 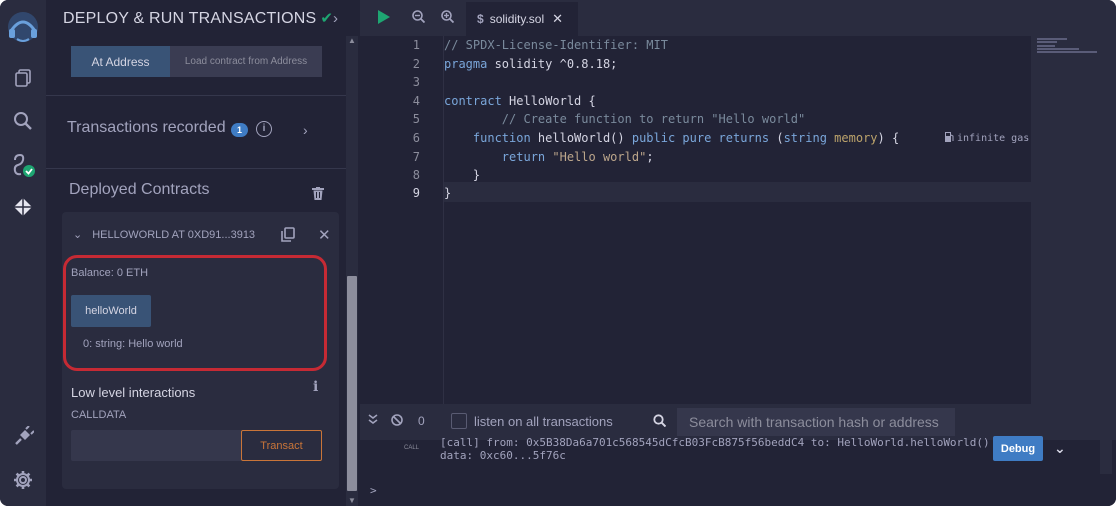 I want to click on transaction-search-input, so click(x=816, y=422).